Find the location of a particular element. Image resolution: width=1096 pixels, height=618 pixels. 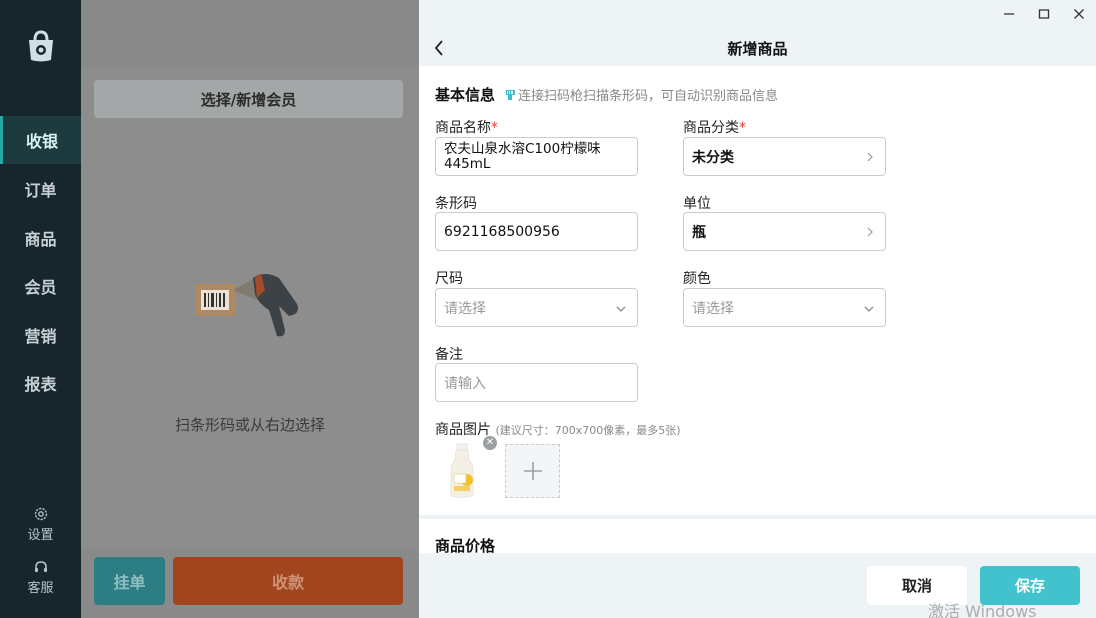

collect-payment-button: 收款 is located at coordinates (288, 581).